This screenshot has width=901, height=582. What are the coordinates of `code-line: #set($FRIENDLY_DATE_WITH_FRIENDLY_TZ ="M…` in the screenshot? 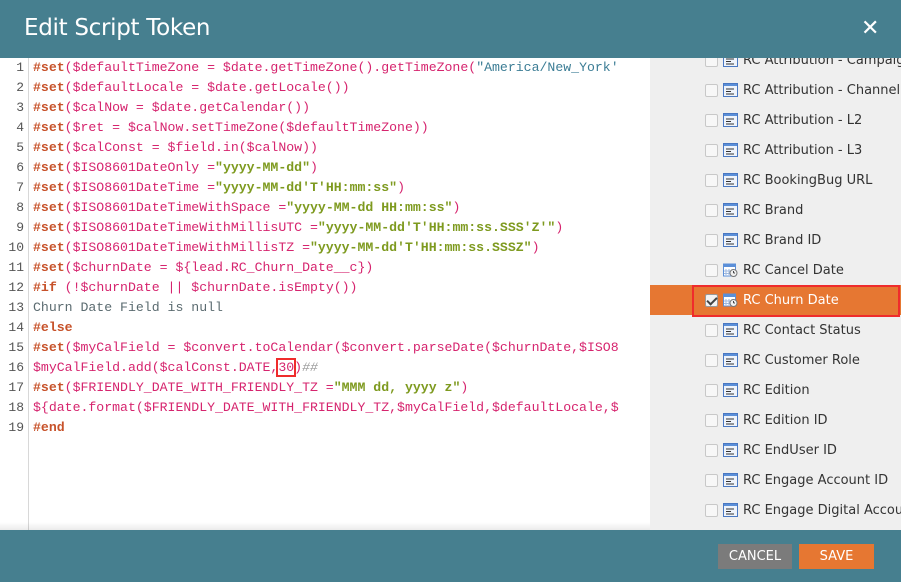 It's located at (341, 388).